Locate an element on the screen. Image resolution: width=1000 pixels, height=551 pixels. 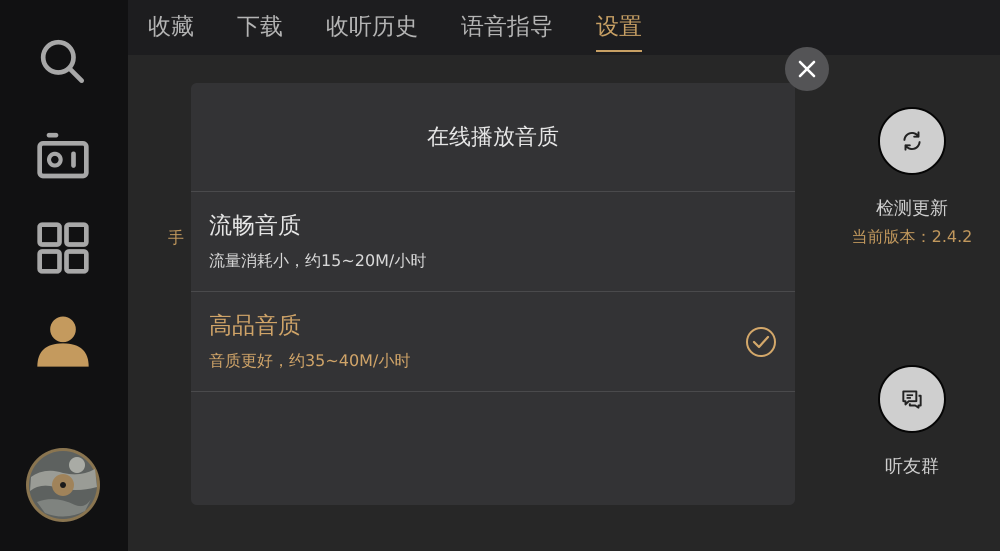
dialog-title: 在线播放音质 is located at coordinates (493, 137).